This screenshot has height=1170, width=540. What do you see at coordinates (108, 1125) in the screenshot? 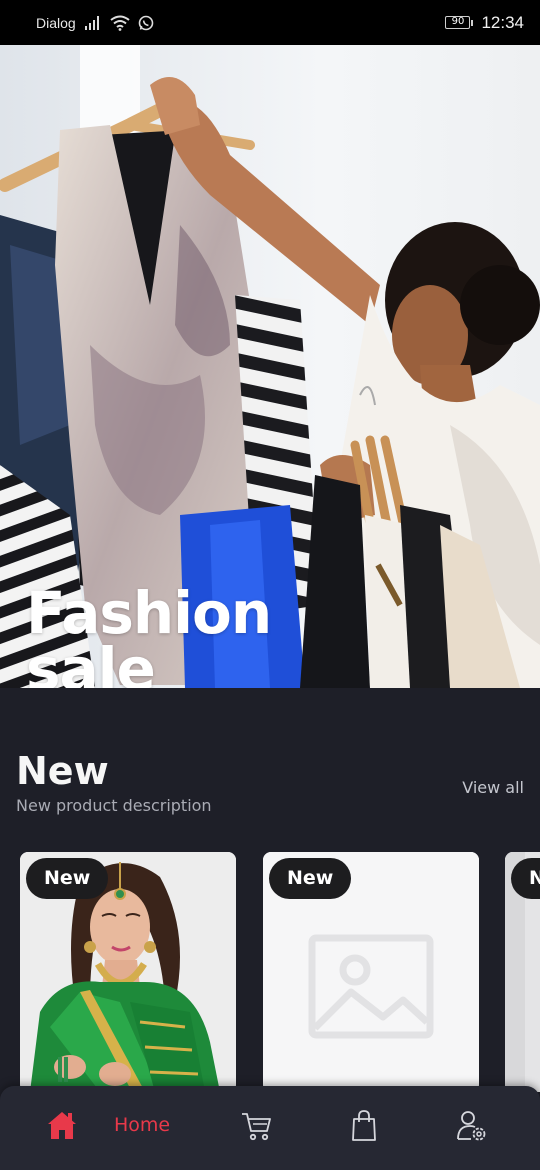
I see `nav-item-home: Home` at bounding box center [108, 1125].